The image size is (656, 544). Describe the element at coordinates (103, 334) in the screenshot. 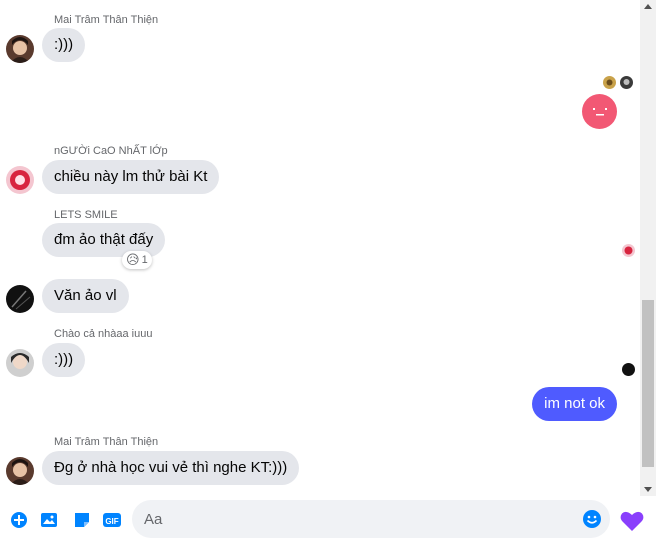

I see `sender-name: Chào cả nhàaa iuuu` at that location.